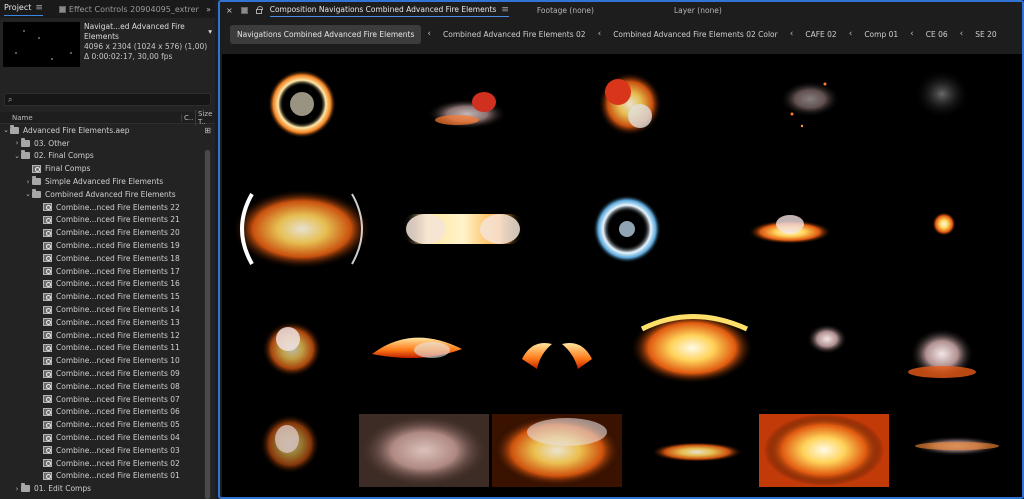 The height and width of the screenshot is (499, 1024). What do you see at coordinates (102, 373) in the screenshot?
I see `project-tree-item: Combine...nced Fire Elements 09` at bounding box center [102, 373].